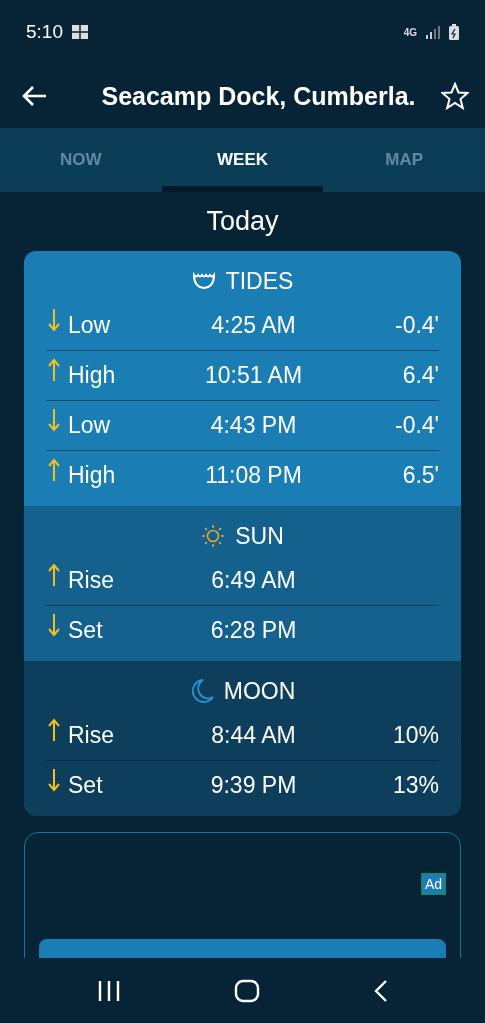 The width and height of the screenshot is (485, 1023). What do you see at coordinates (420, 375) in the screenshot?
I see `event-value: 6.4'` at bounding box center [420, 375].